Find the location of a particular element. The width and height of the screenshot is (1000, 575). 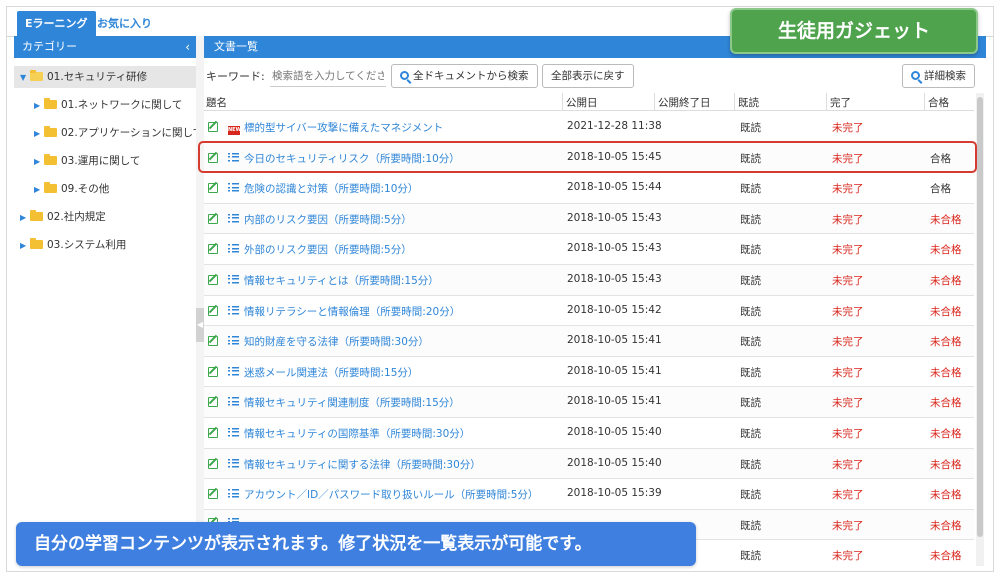

row-title-cell: 情報リテラシーと情報倫理（所要時間:20分） is located at coordinates (334, 311).